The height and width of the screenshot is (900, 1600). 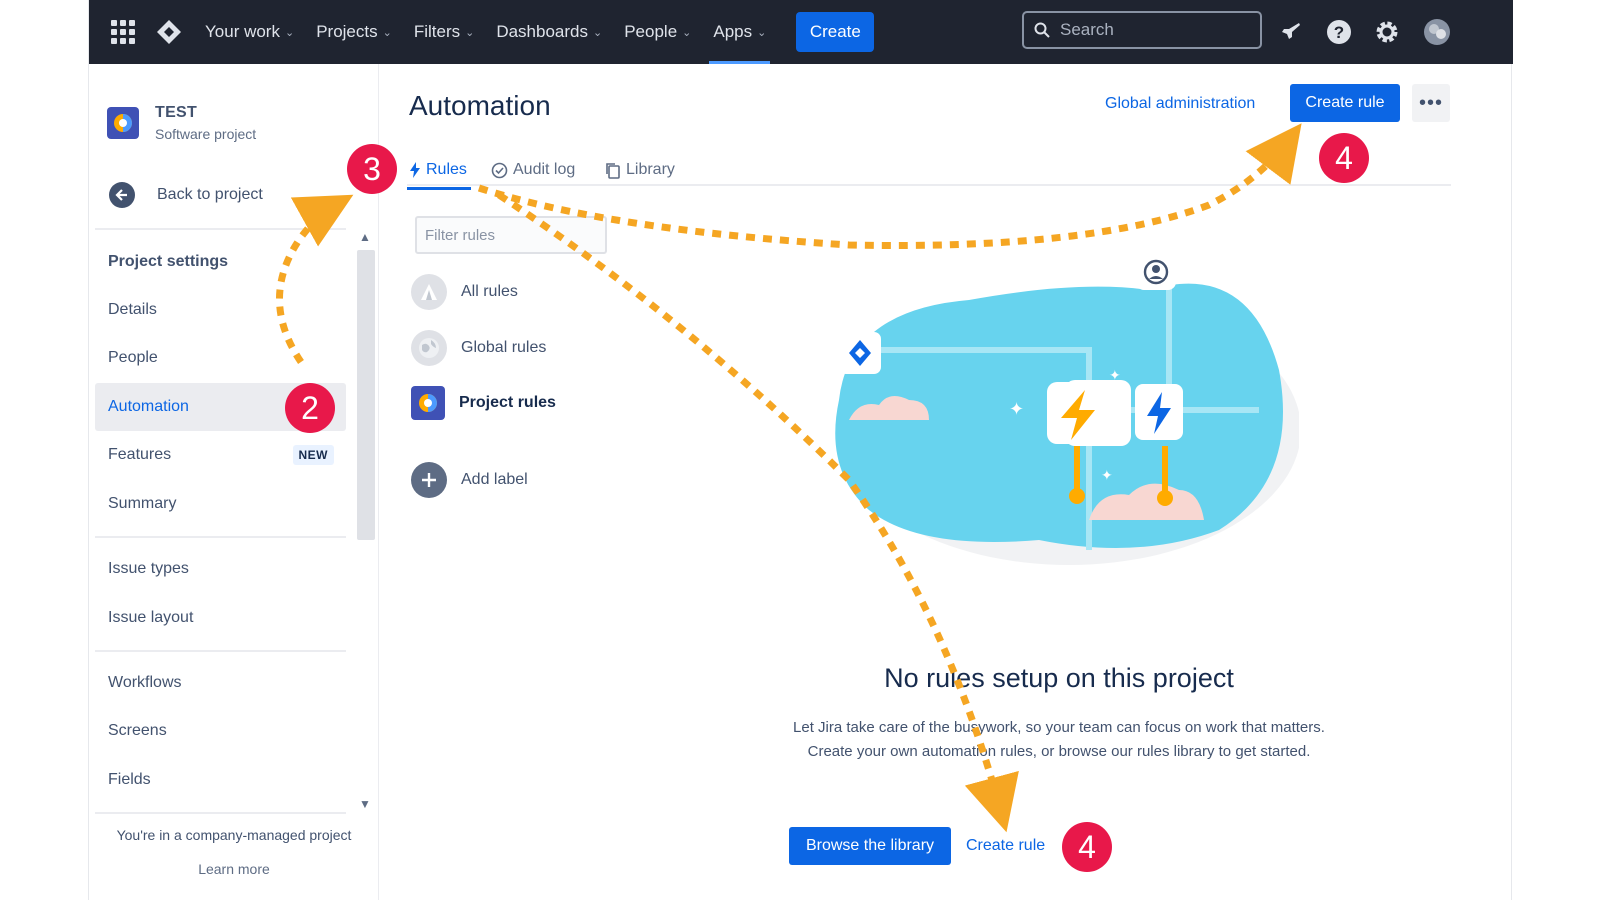 I want to click on create-button: Create, so click(x=835, y=32).